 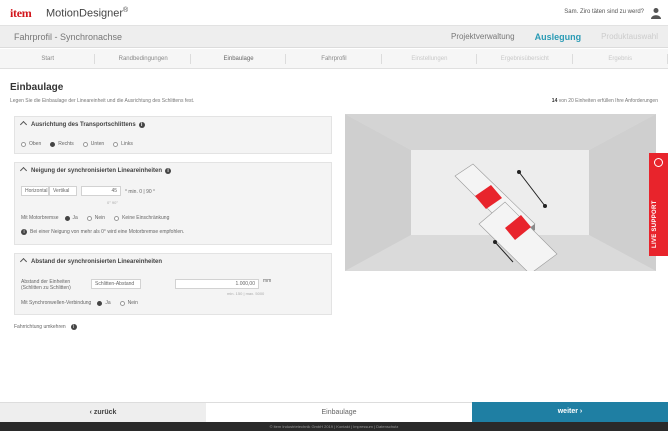 I want to click on abstand-value-input: 1.000,00, so click(x=217, y=284).